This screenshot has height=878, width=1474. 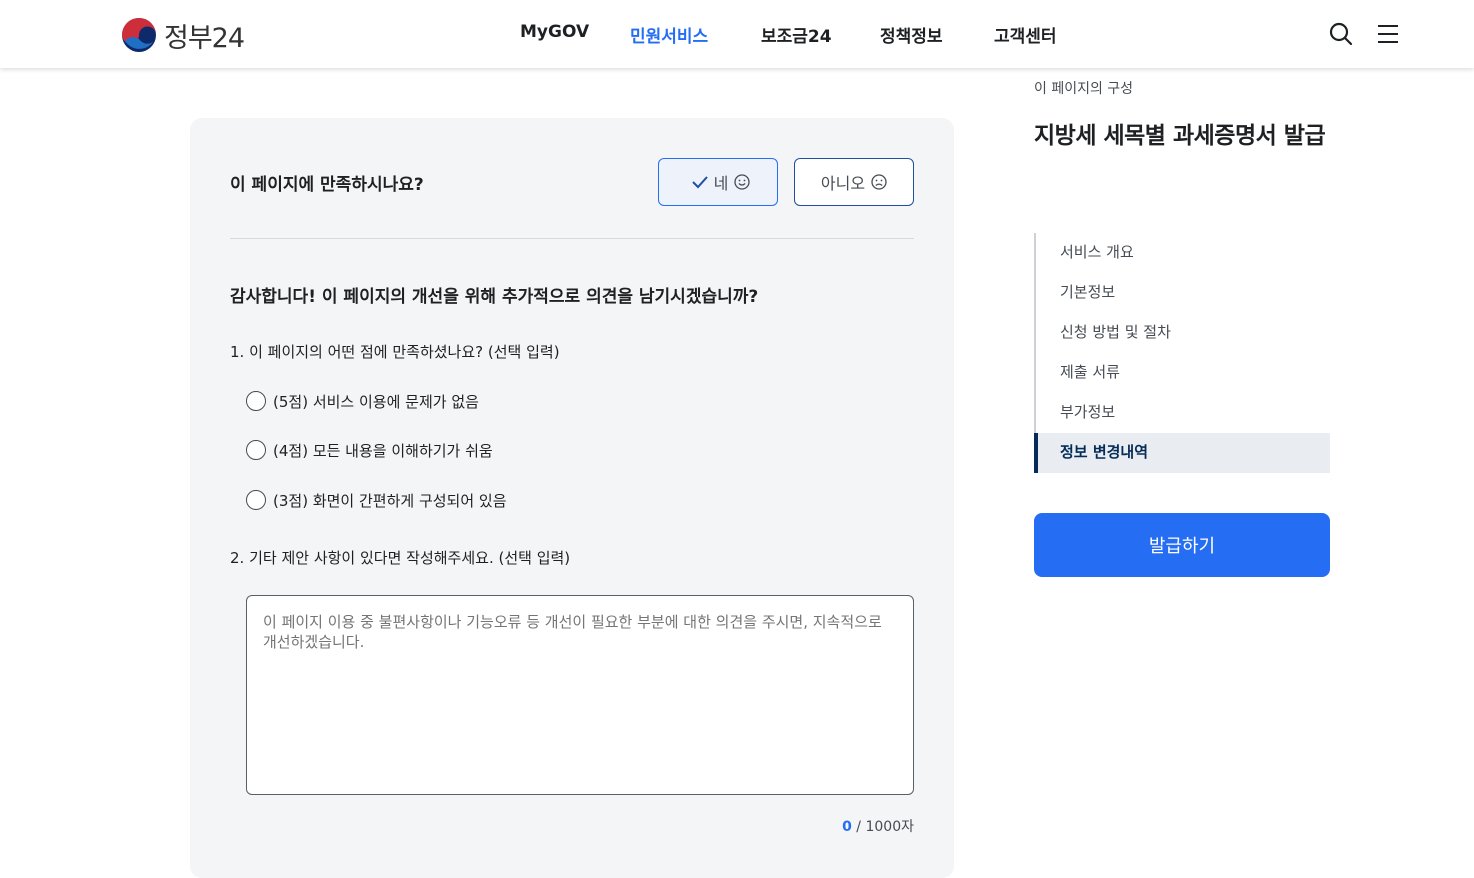 I want to click on check-icon, so click(x=699, y=182).